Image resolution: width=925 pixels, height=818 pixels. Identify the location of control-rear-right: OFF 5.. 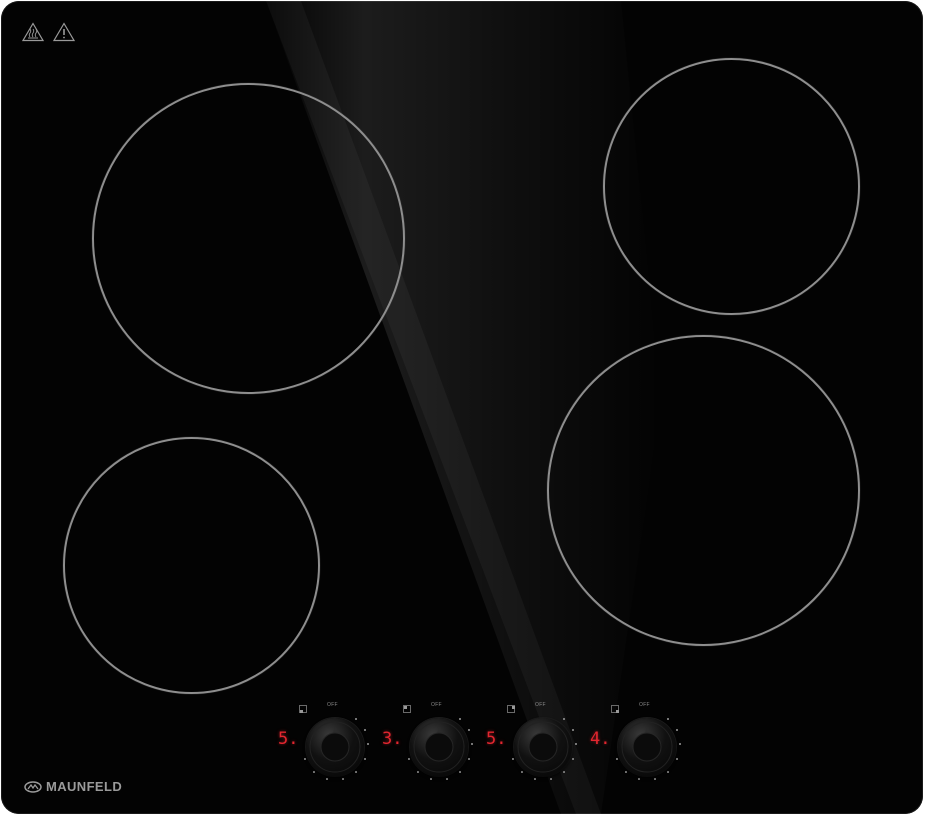
(531, 741).